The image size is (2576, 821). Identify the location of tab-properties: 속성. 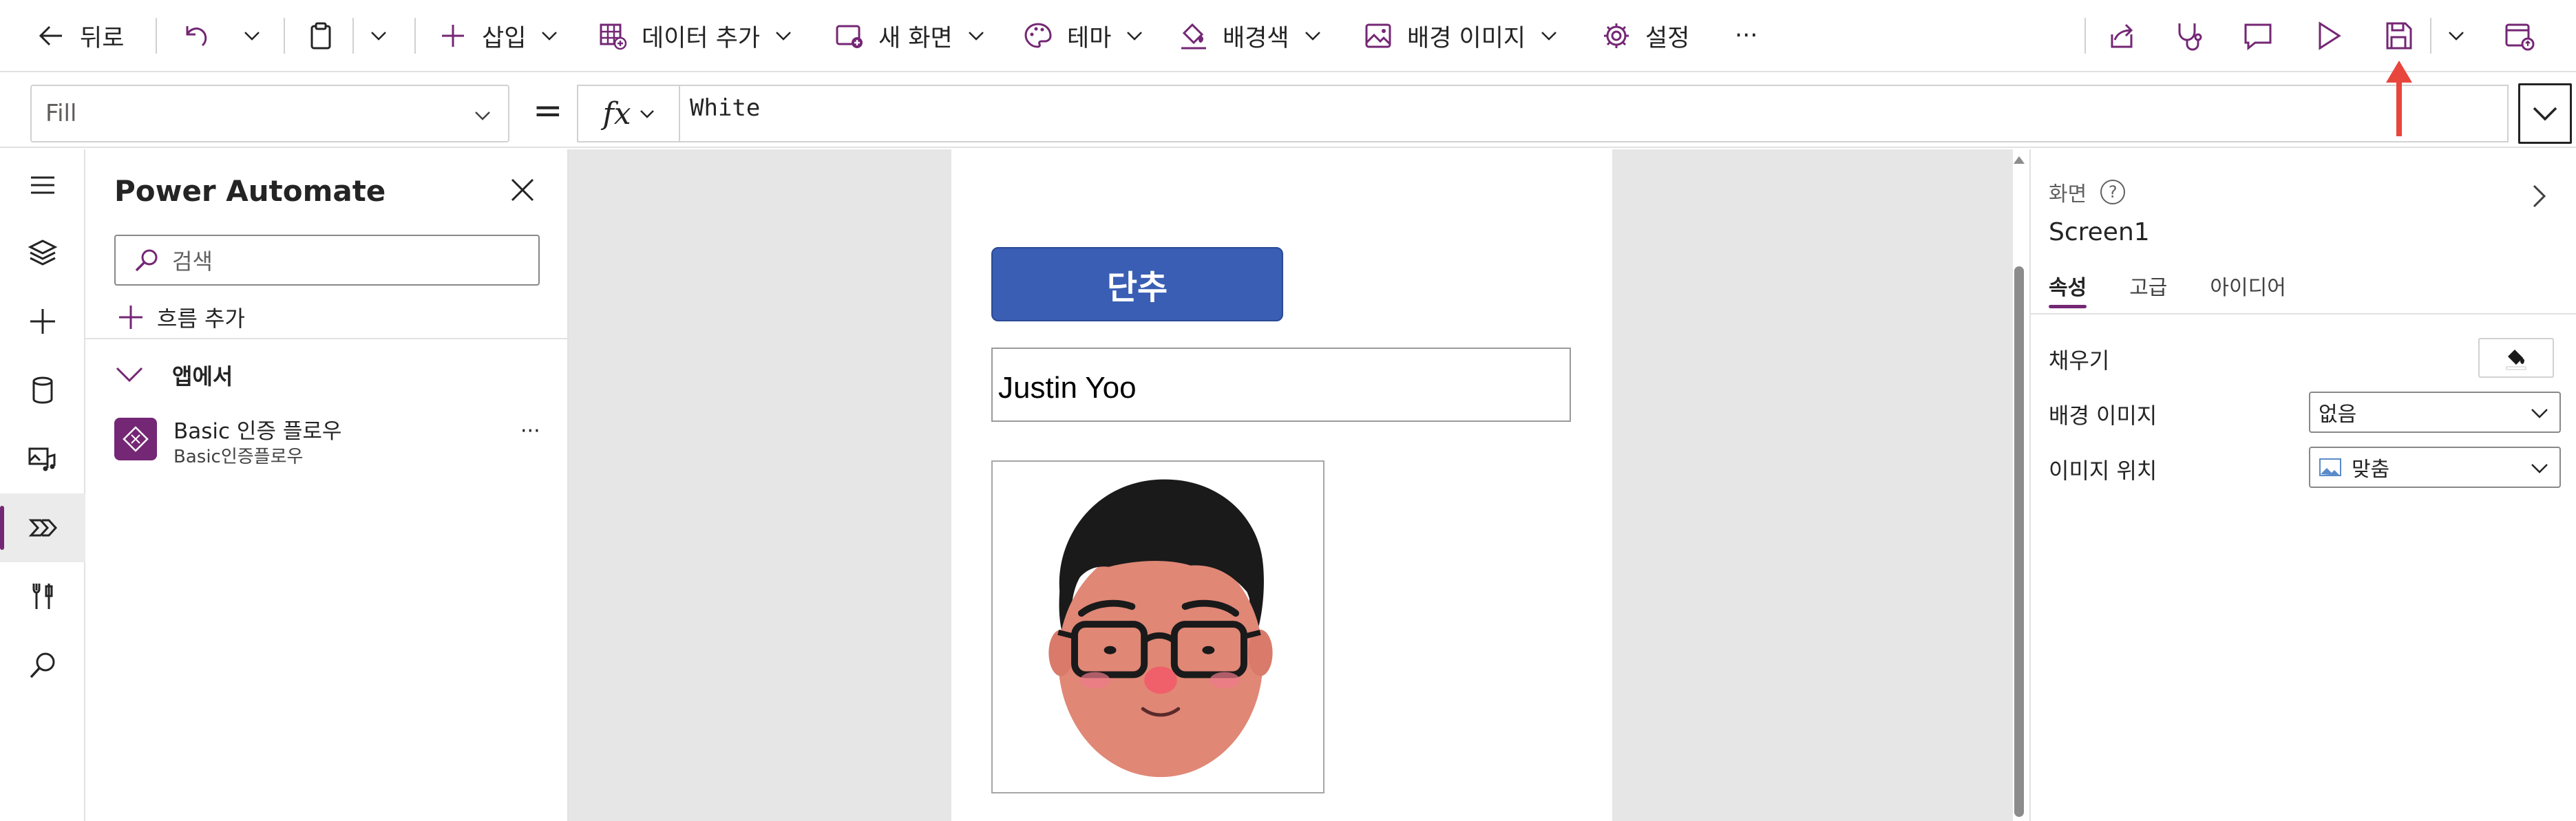
(2068, 290).